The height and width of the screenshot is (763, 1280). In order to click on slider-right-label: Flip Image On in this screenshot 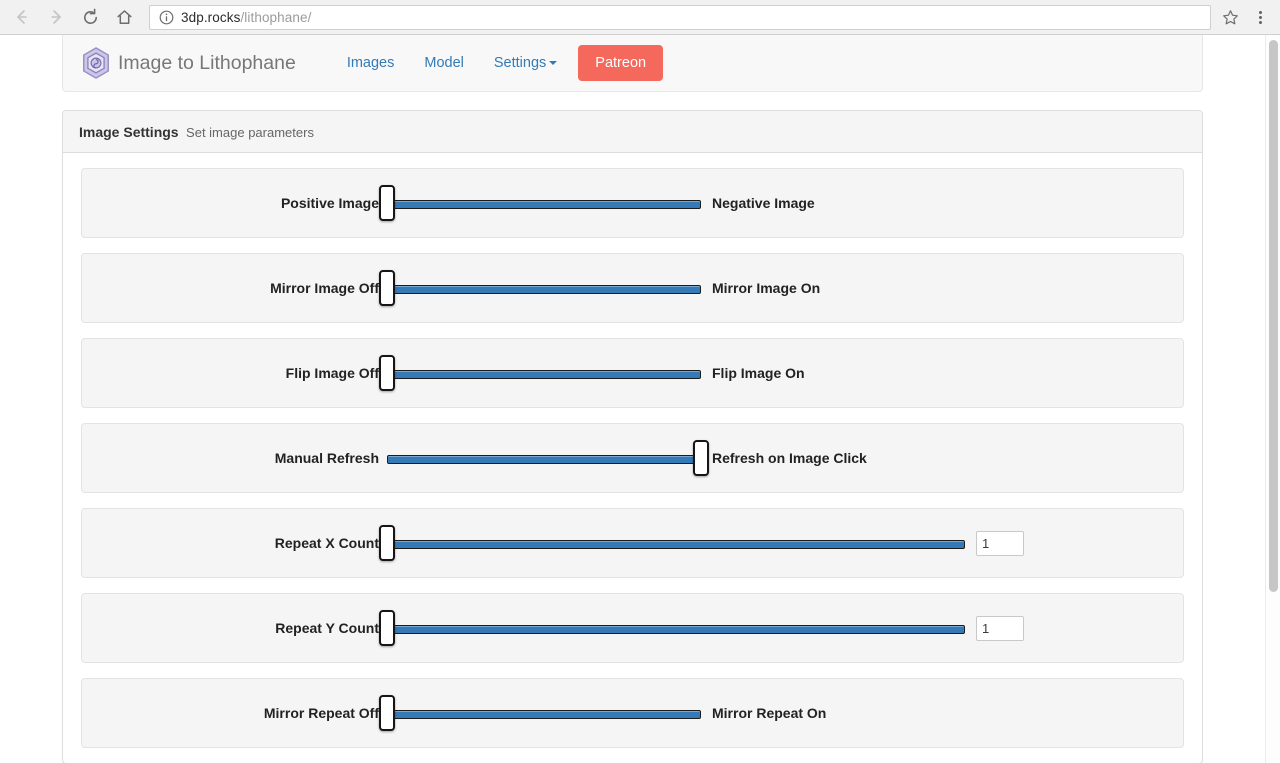, I will do `click(758, 373)`.